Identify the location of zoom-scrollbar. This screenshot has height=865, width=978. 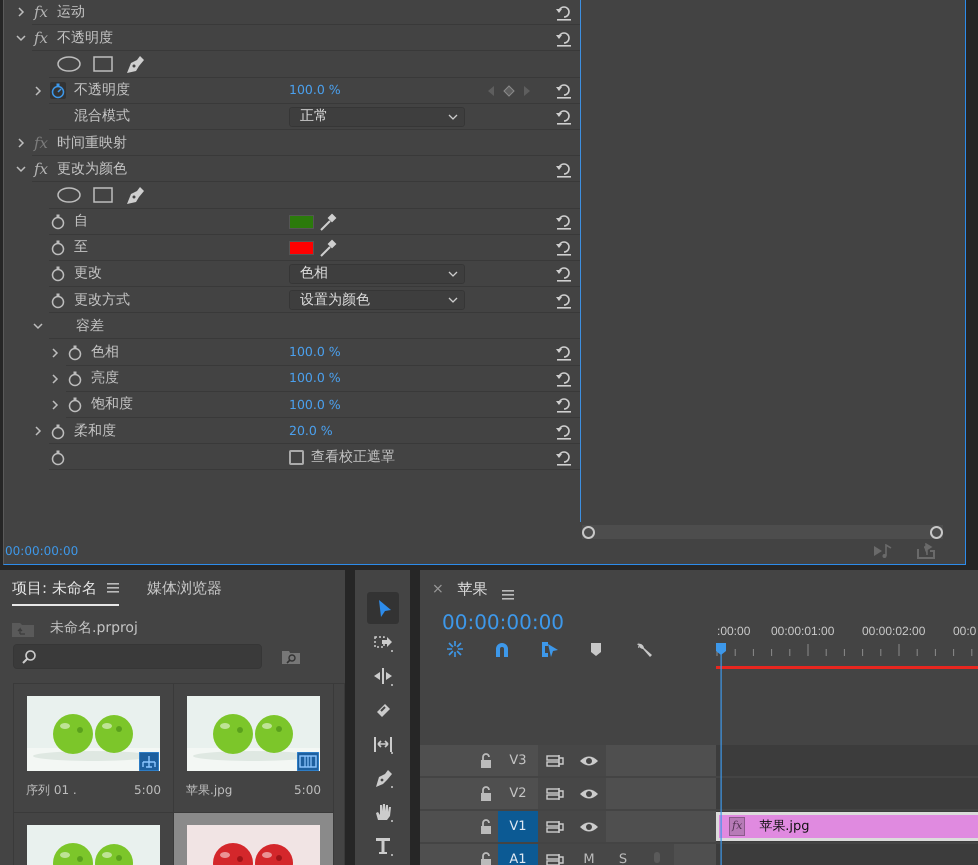
(762, 532).